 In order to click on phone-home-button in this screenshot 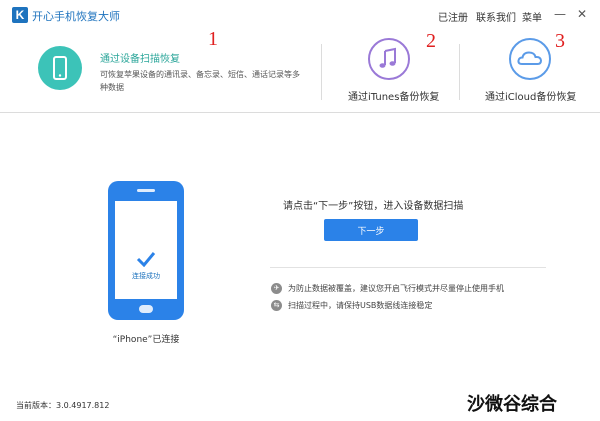, I will do `click(146, 309)`.